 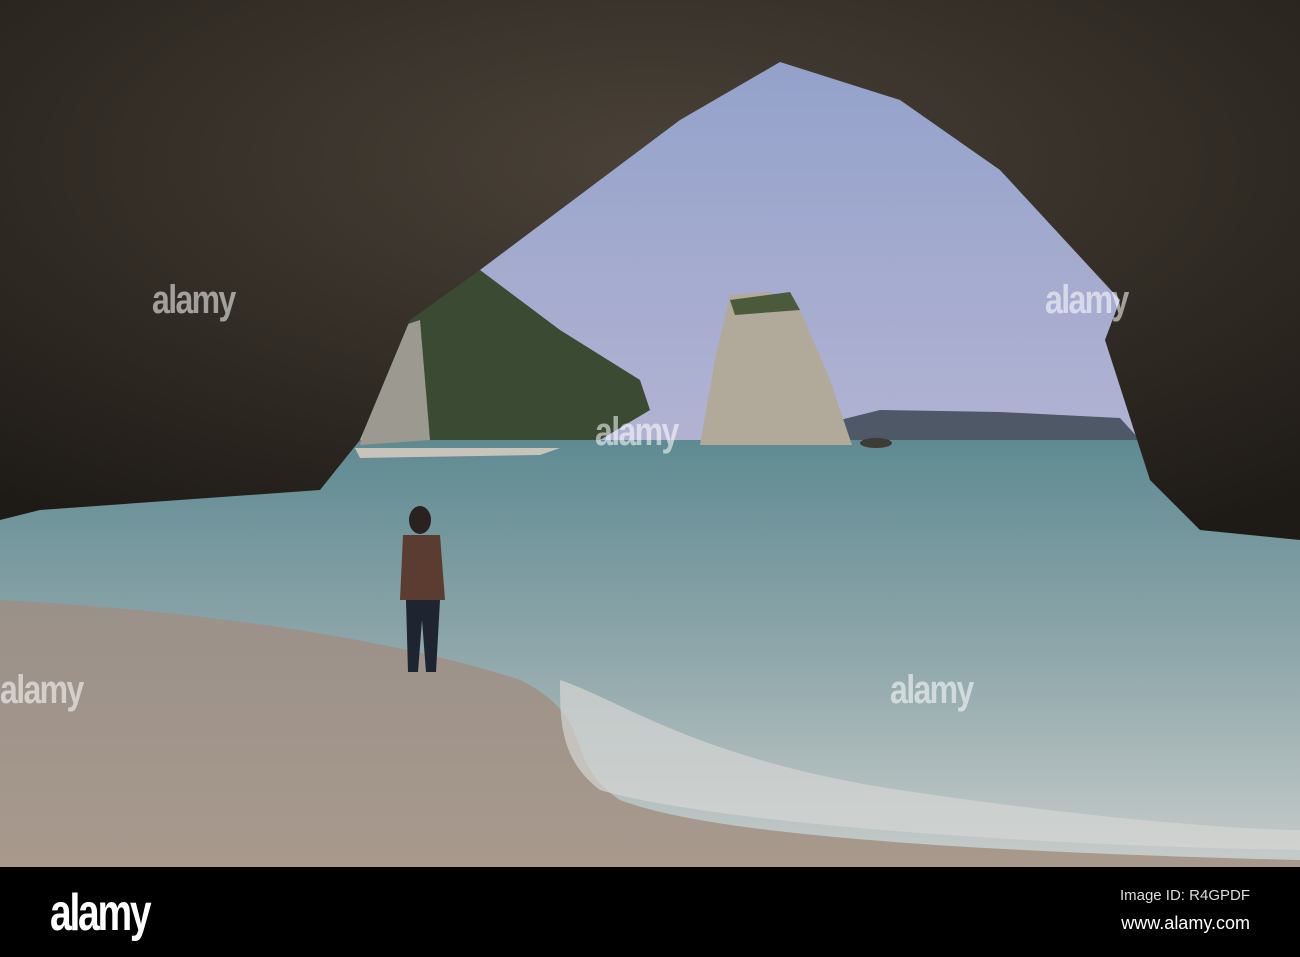 What do you see at coordinates (1184, 895) in the screenshot?
I see `image-id: Image ID: R4GPDF` at bounding box center [1184, 895].